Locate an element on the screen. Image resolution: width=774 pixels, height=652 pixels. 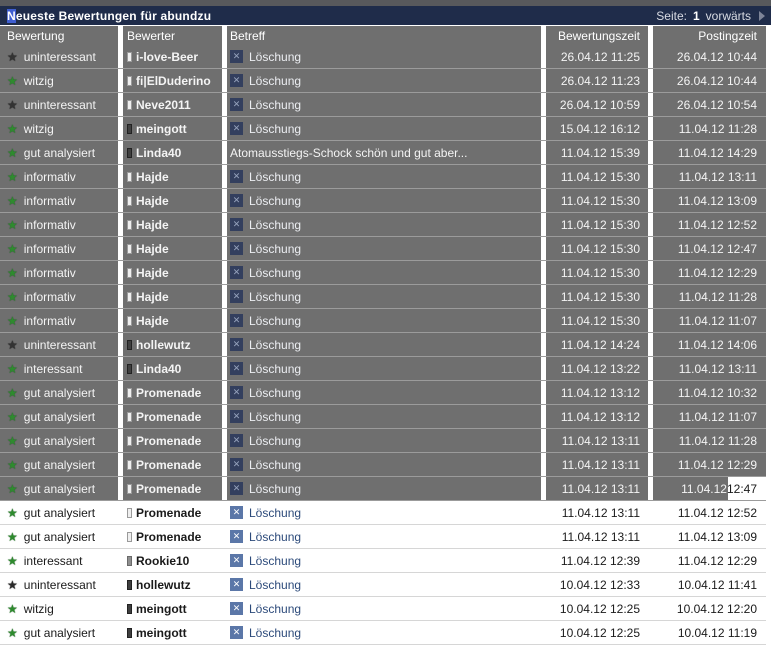
rater-name-link: Rookie10 is located at coordinates (162, 561).